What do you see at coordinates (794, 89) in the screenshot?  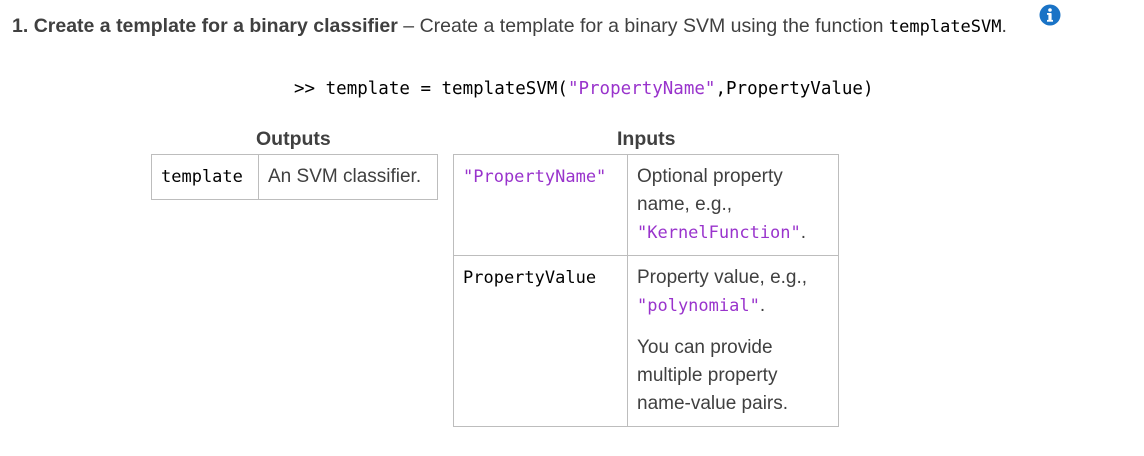 I see `code-rest: ,PropertyValue)` at bounding box center [794, 89].